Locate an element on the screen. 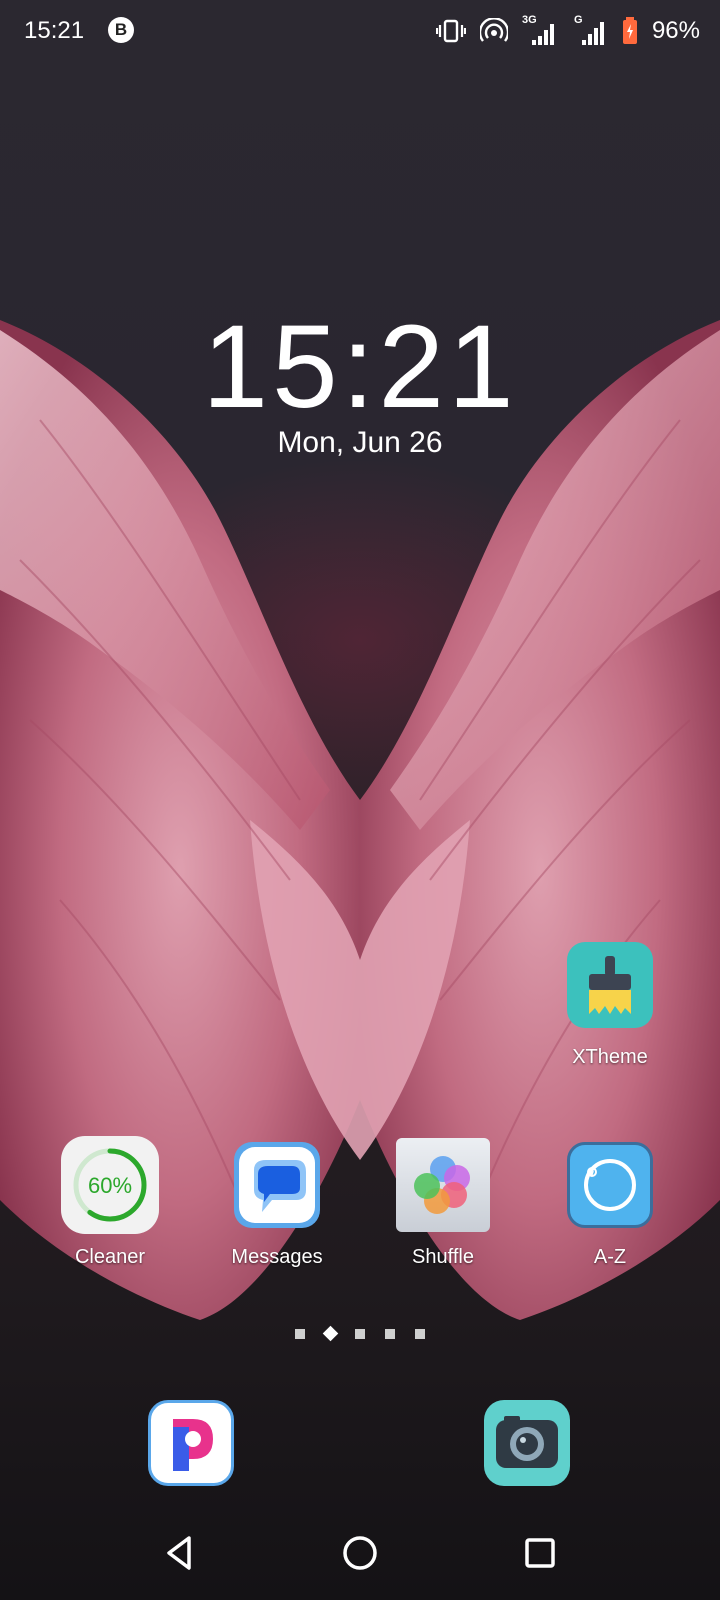 Image resolution: width=720 pixels, height=1600 pixels. brush-icon is located at coordinates (610, 985).